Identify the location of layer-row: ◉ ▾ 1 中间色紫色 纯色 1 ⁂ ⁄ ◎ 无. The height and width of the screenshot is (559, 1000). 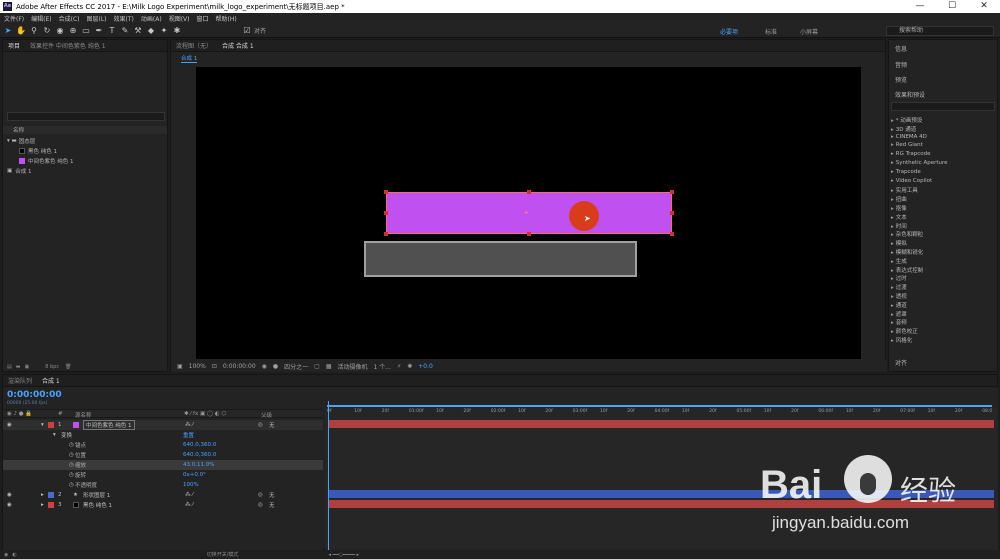
(163, 425).